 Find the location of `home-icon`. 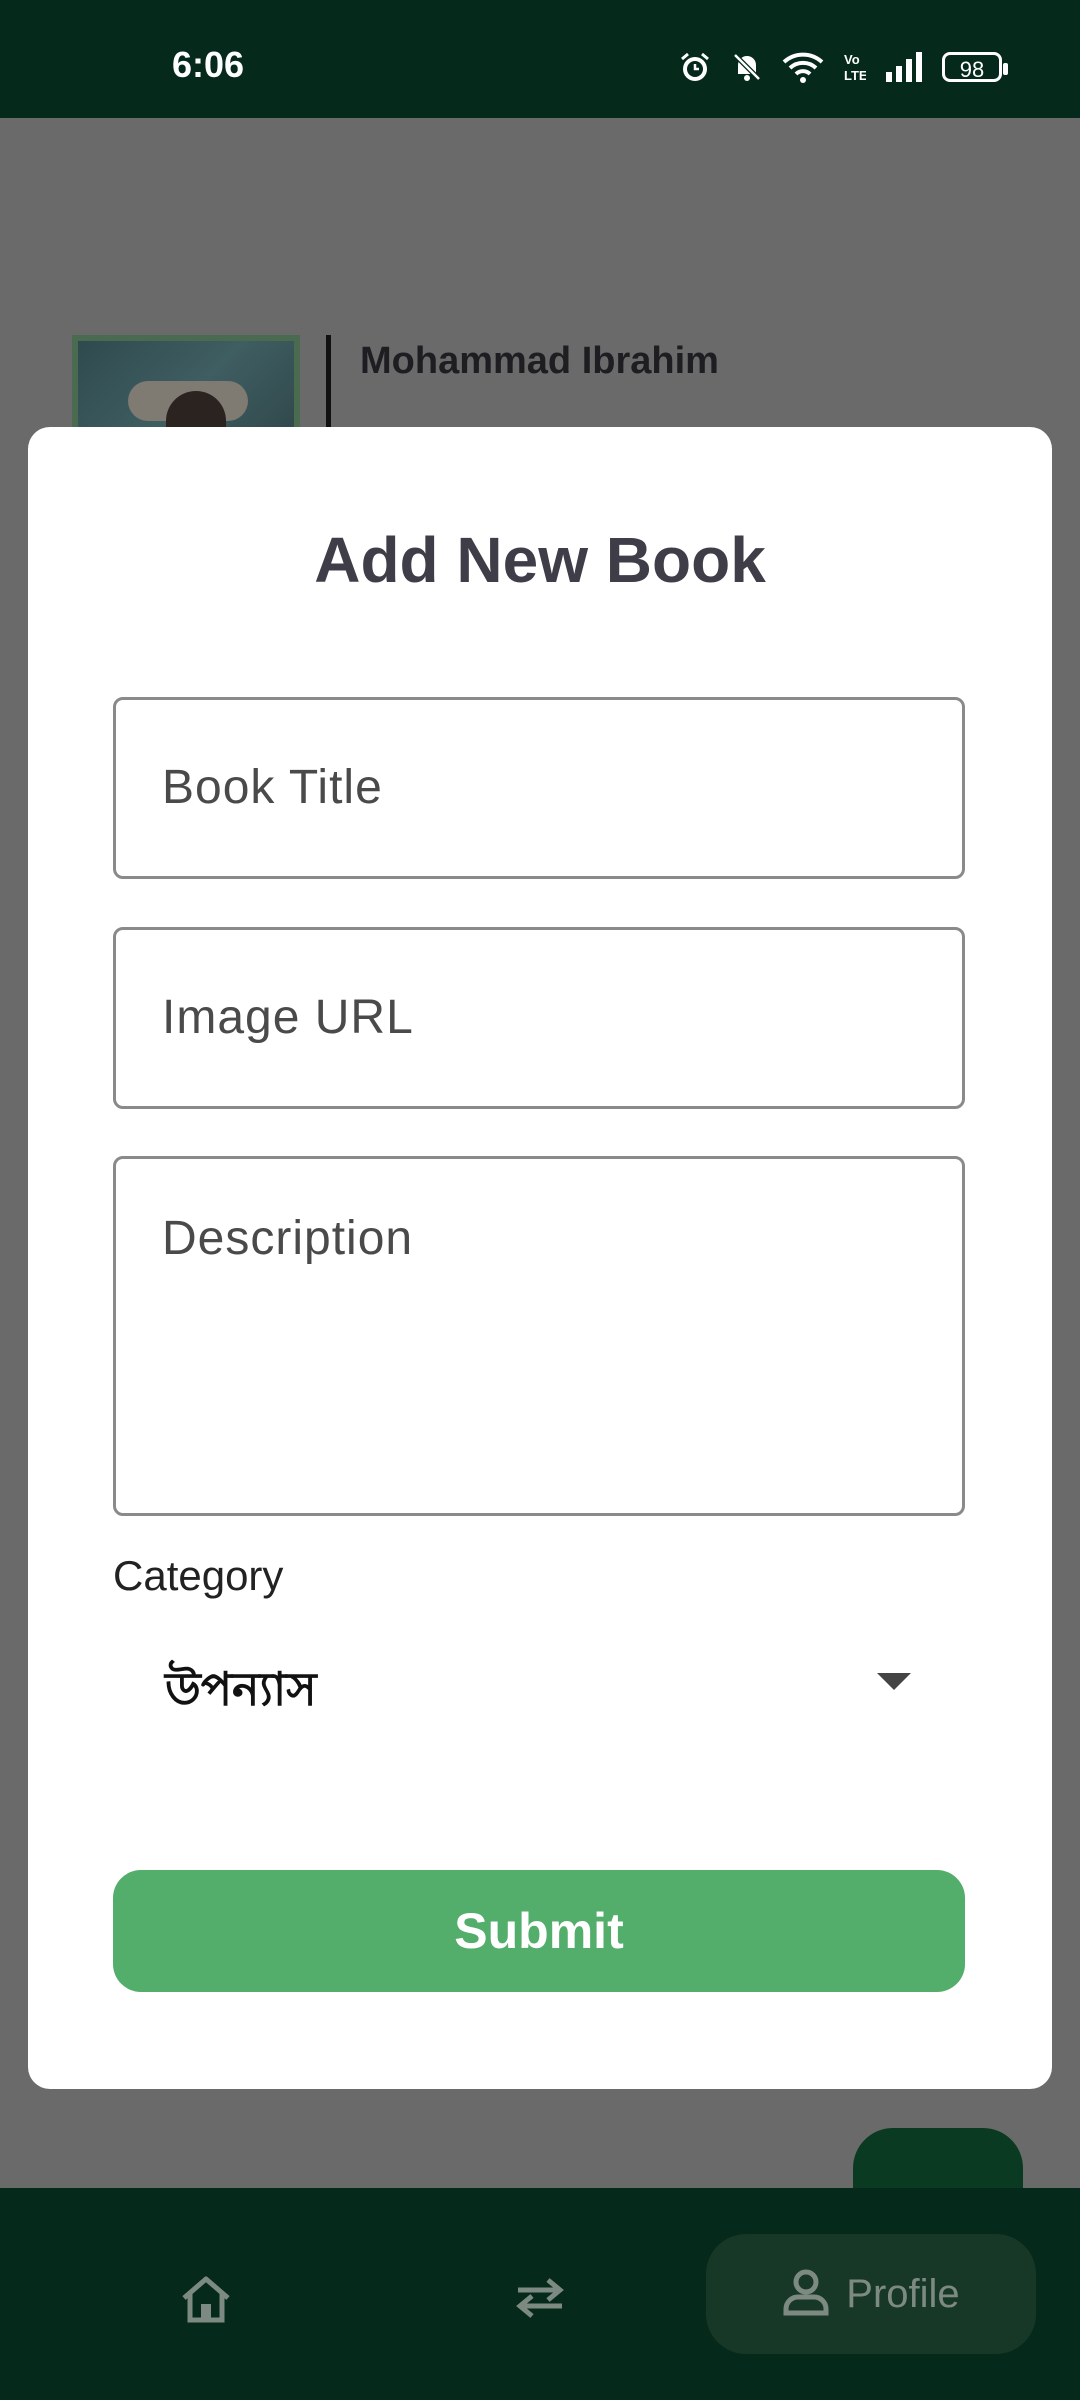

home-icon is located at coordinates (206, 2302).